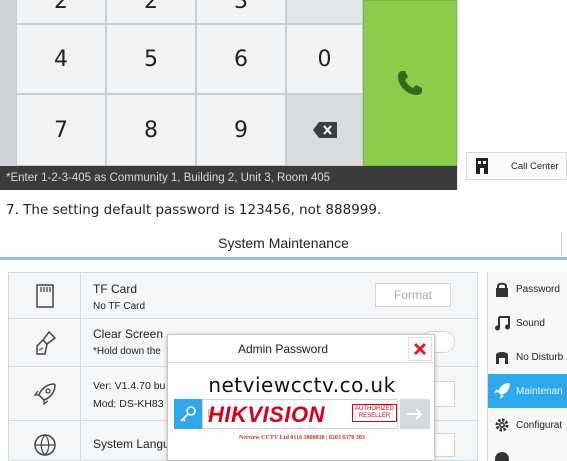 This screenshot has width=567, height=461. I want to click on key-4: 4, so click(61, 59).